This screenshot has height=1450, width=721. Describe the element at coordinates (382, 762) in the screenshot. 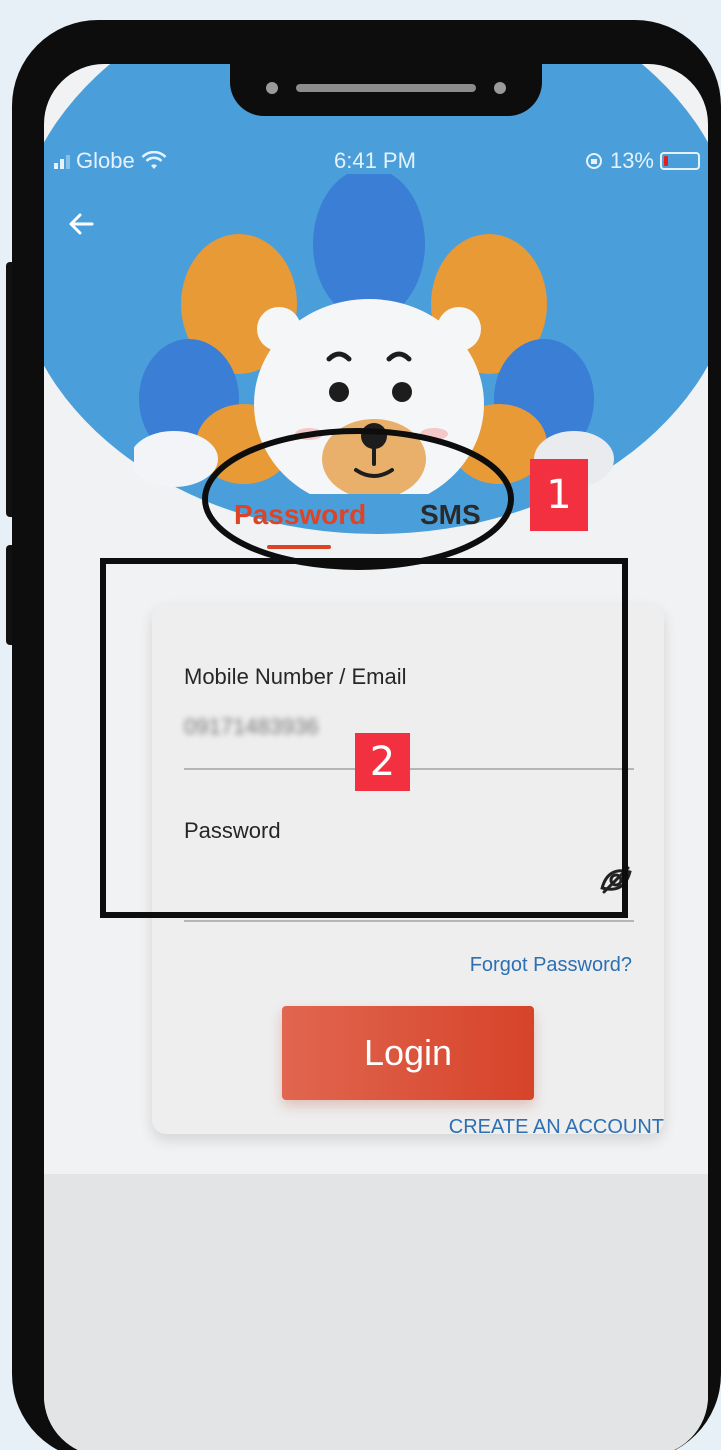

I see `annotation-badge-2: 2` at that location.